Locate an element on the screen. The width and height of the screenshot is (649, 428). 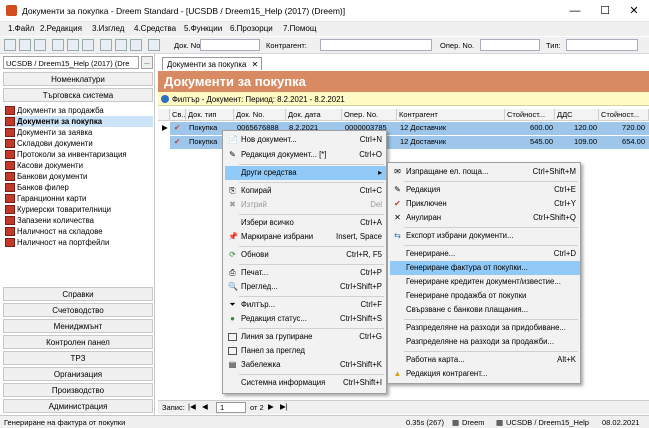
tab-purchase-documents: Документи за покупка ✕ is located at coordinates (212, 63).